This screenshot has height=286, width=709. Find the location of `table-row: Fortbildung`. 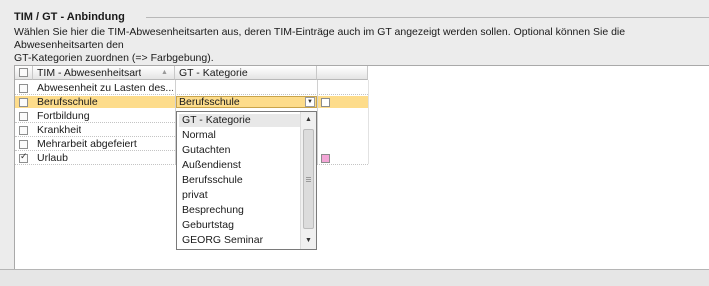

table-row: Fortbildung is located at coordinates (95, 116).